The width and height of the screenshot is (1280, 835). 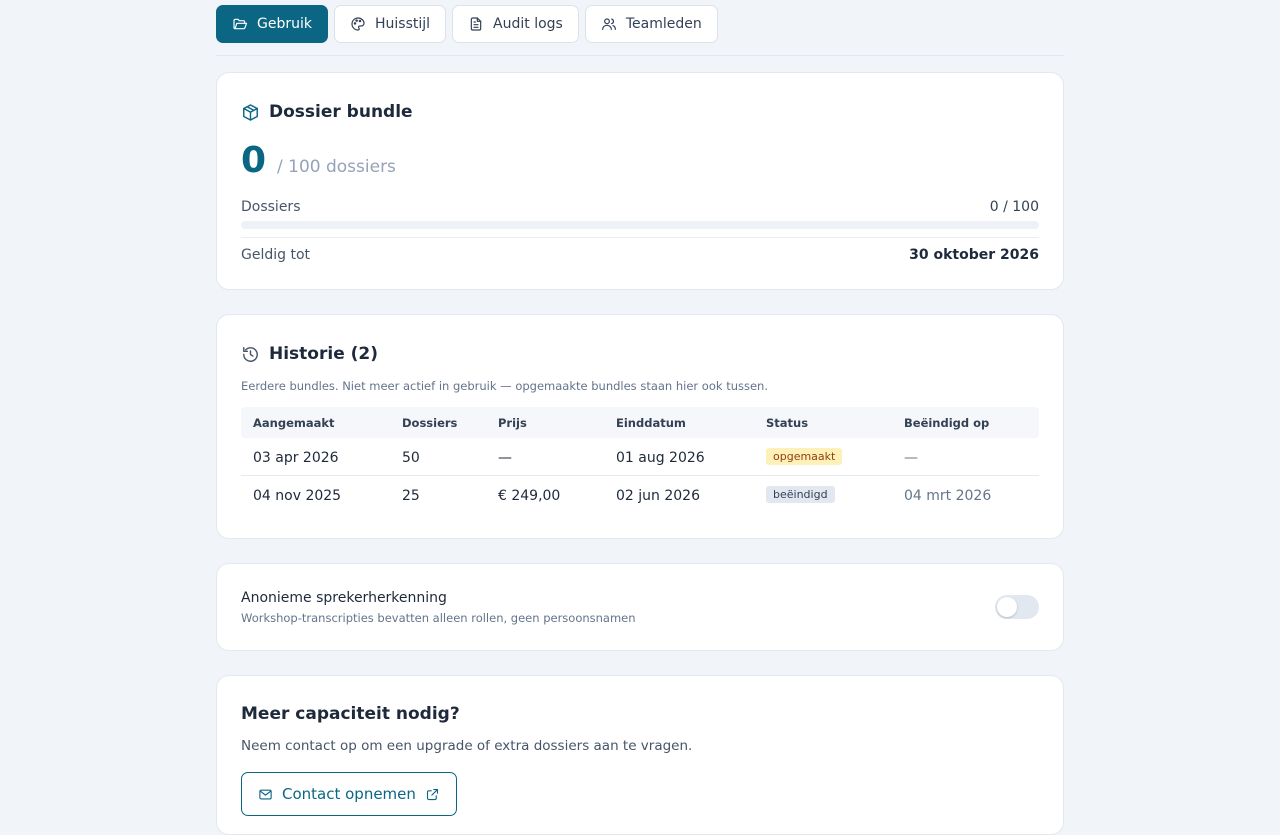 I want to click on cell-created: 04 nov 2025, so click(x=297, y=496).